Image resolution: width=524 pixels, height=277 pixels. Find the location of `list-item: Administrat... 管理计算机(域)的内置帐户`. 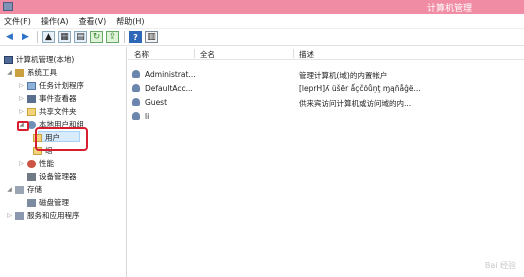

list-item: Administrat... 管理计算机(域)的内置帐户 is located at coordinates (326, 74).